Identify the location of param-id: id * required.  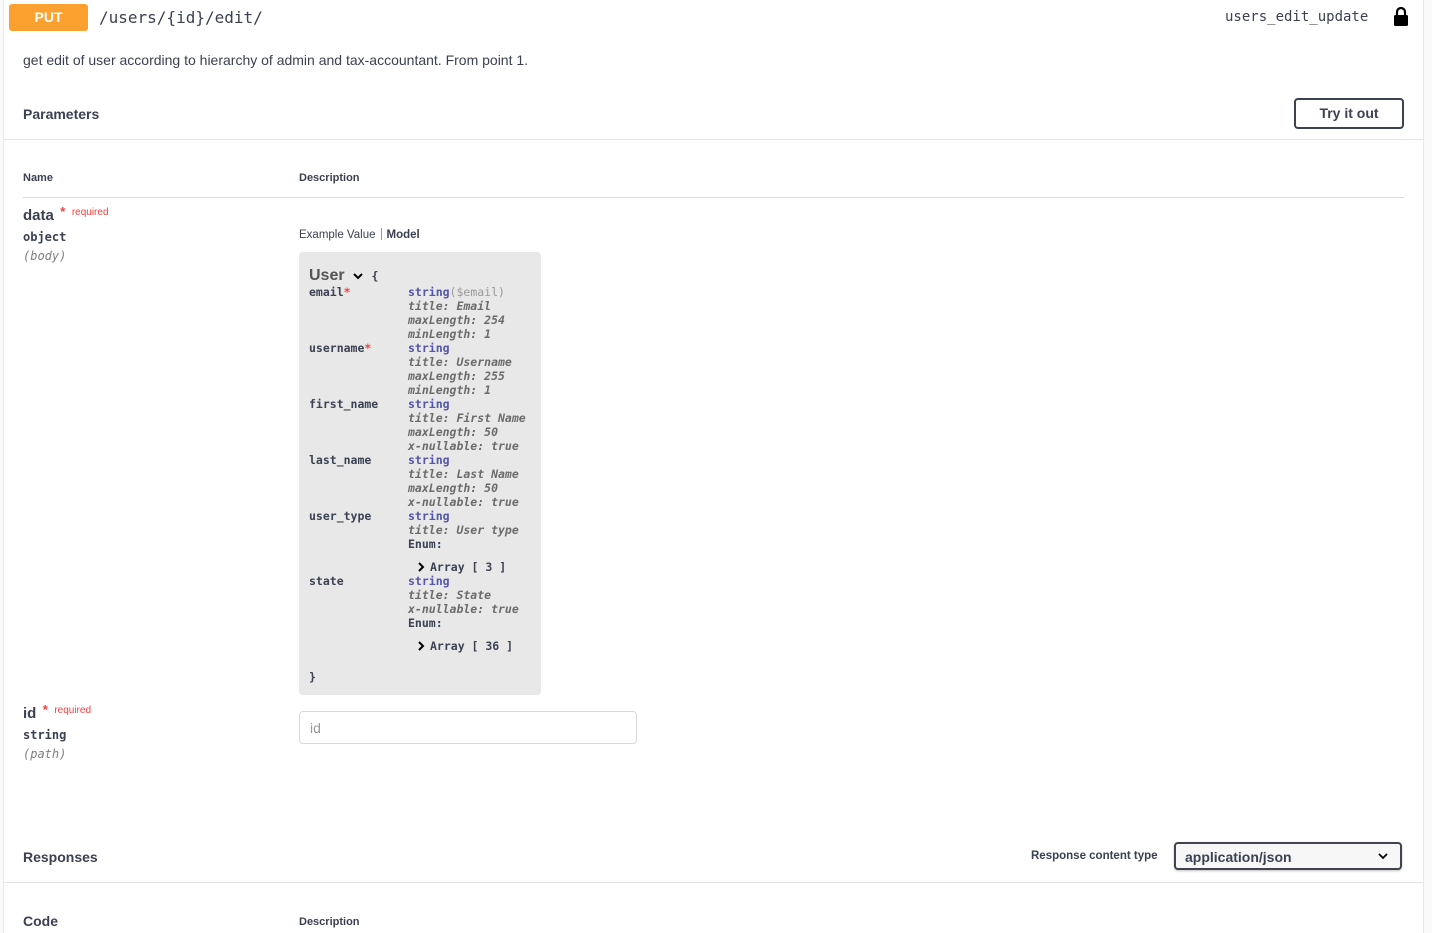
(57, 712).